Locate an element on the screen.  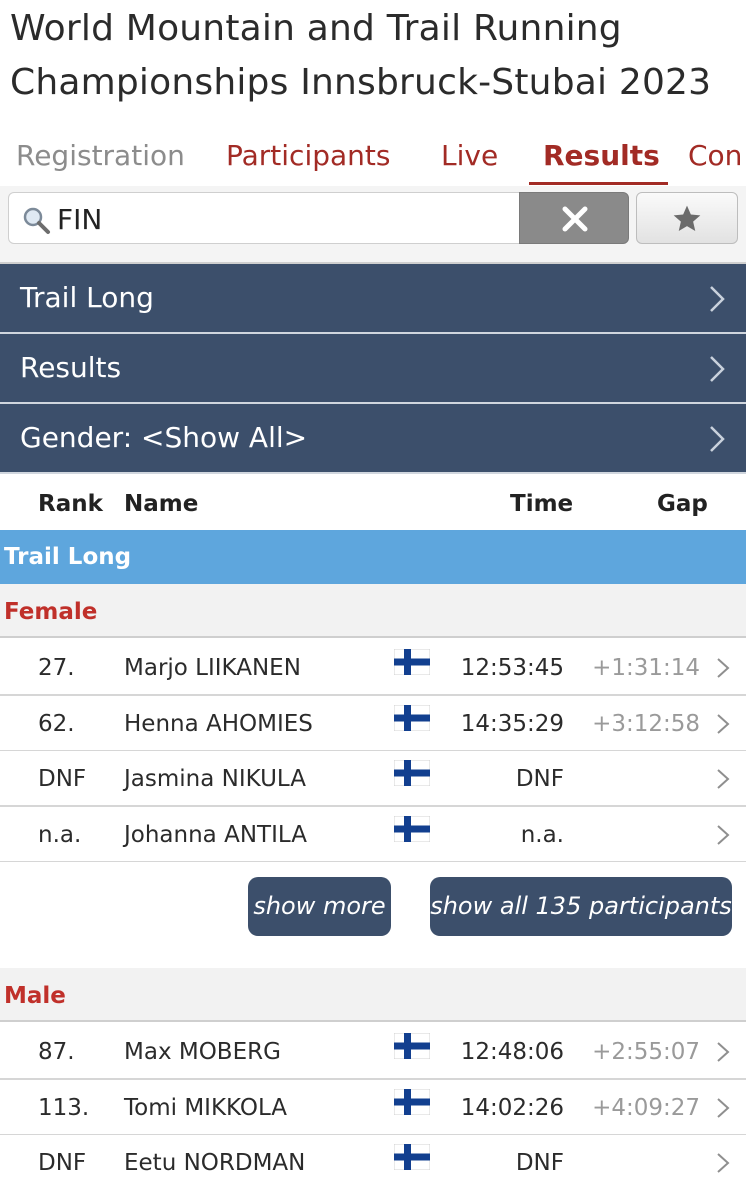
column-gap: Gap is located at coordinates (682, 504).